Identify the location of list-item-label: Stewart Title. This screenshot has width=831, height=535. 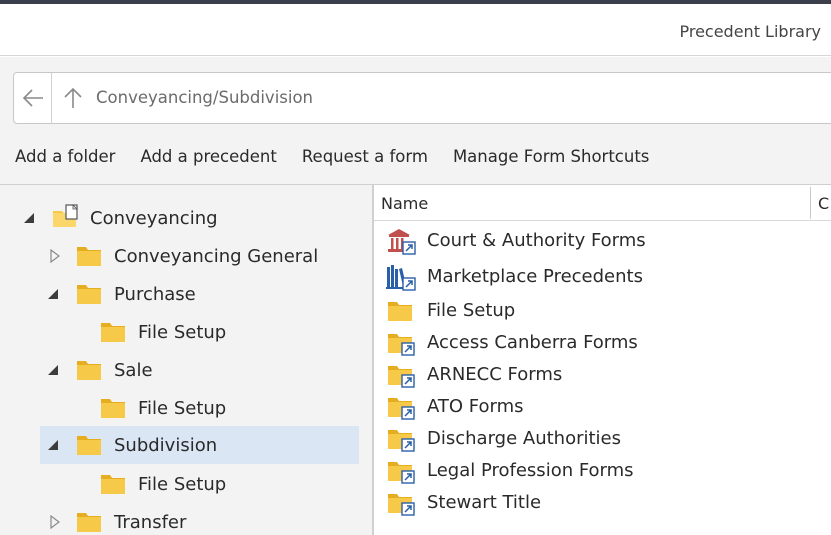
(484, 502).